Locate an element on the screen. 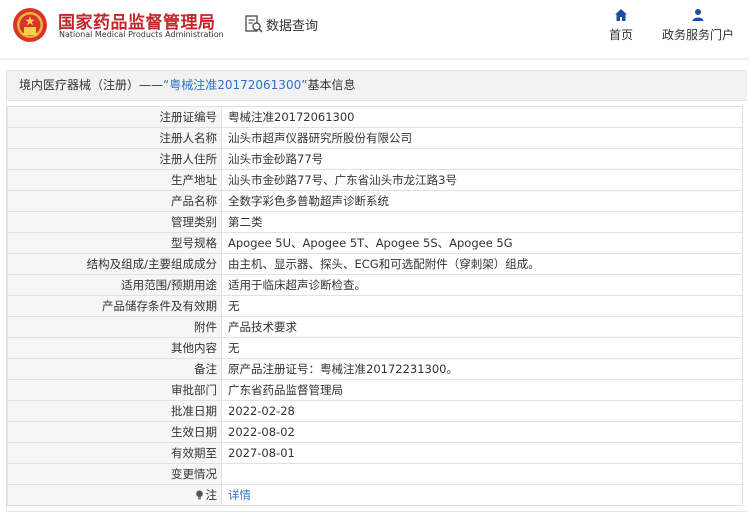 Image resolution: width=749 pixels, height=520 pixels. nav-service-label: 政务服务门户 is located at coordinates (697, 35).